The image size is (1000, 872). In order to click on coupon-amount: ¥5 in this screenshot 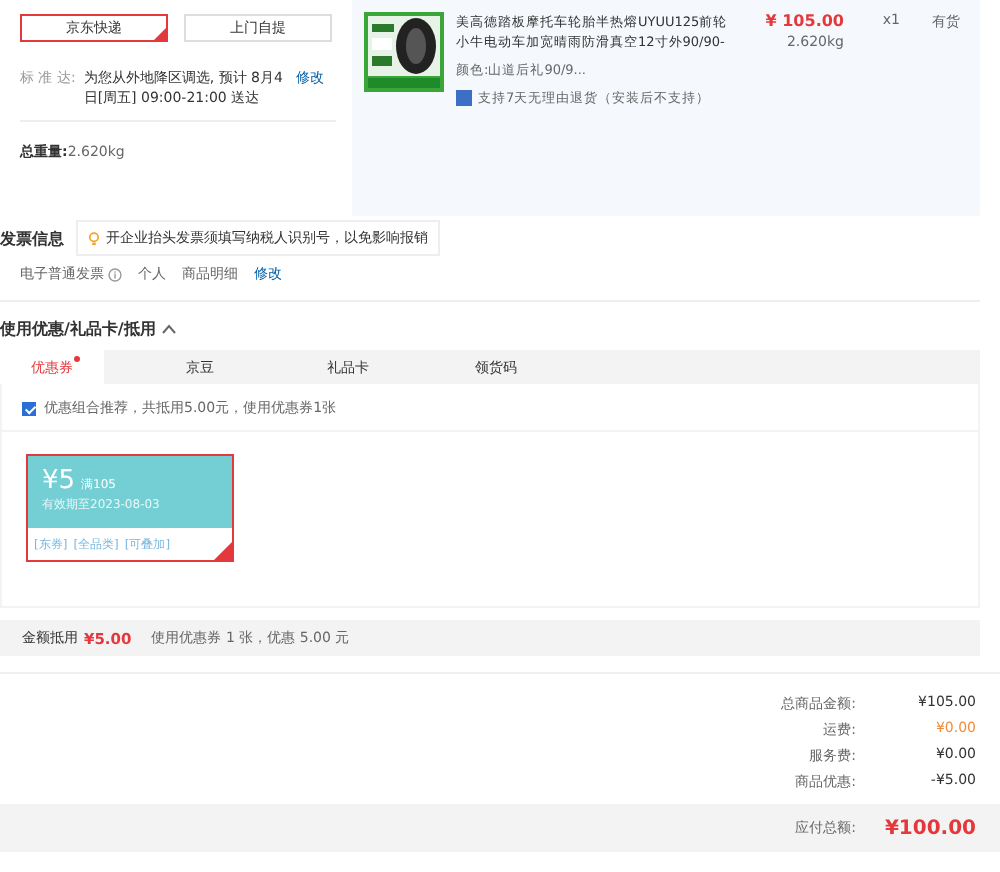, I will do `click(59, 481)`.